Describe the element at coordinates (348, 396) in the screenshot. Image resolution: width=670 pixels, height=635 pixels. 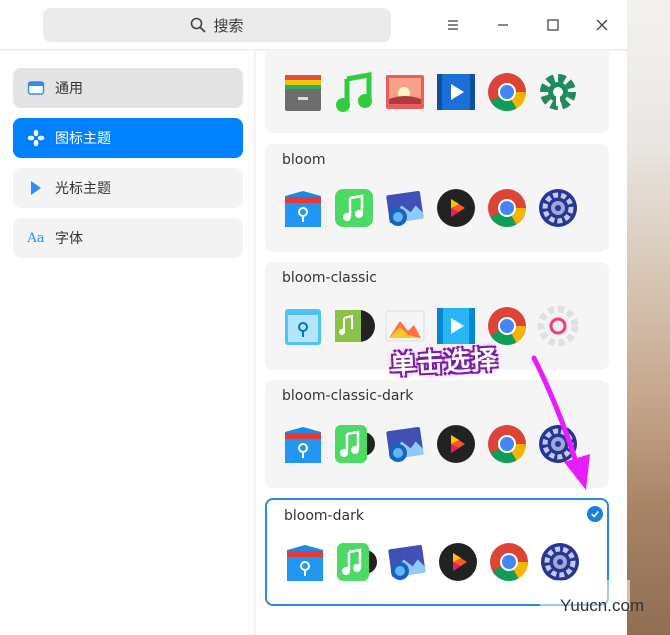
I see `theme-name: bloom-classic-dark` at that location.